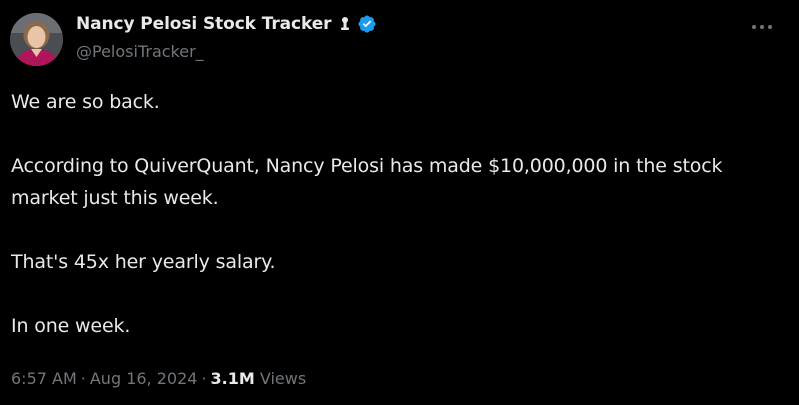  I want to click on avatar, so click(36, 39).